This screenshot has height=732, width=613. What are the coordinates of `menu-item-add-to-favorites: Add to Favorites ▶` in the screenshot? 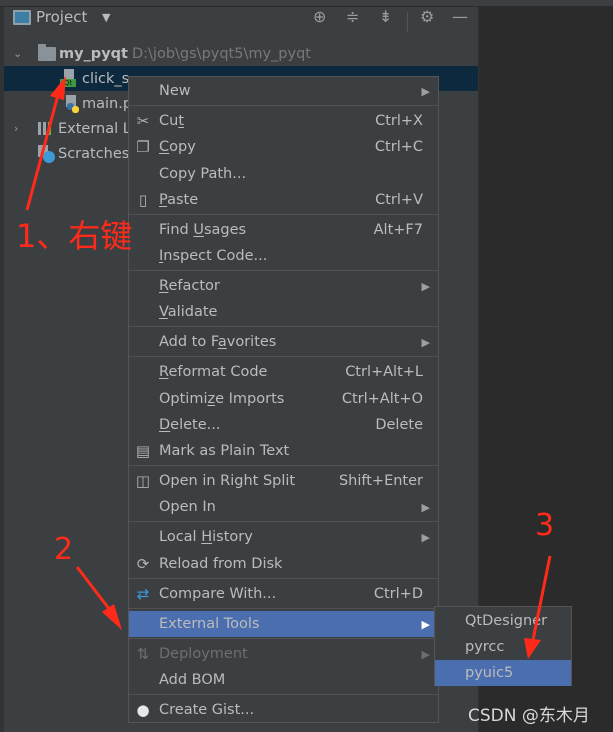 It's located at (283, 342).